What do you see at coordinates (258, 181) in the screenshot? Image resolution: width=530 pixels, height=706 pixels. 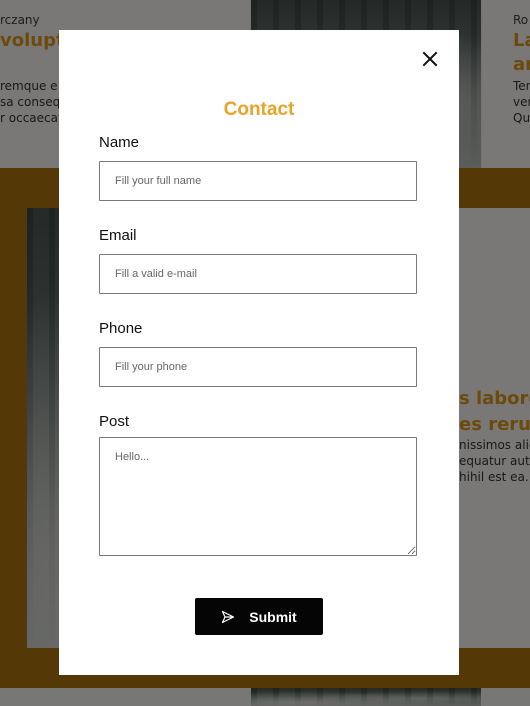 I see `name-field` at bounding box center [258, 181].